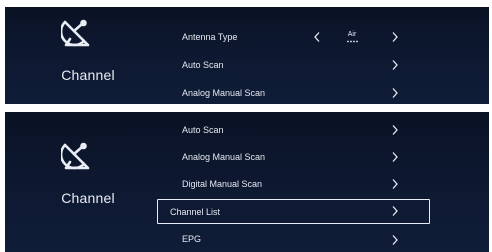  I want to click on menu-item-label: EPG, so click(192, 239).